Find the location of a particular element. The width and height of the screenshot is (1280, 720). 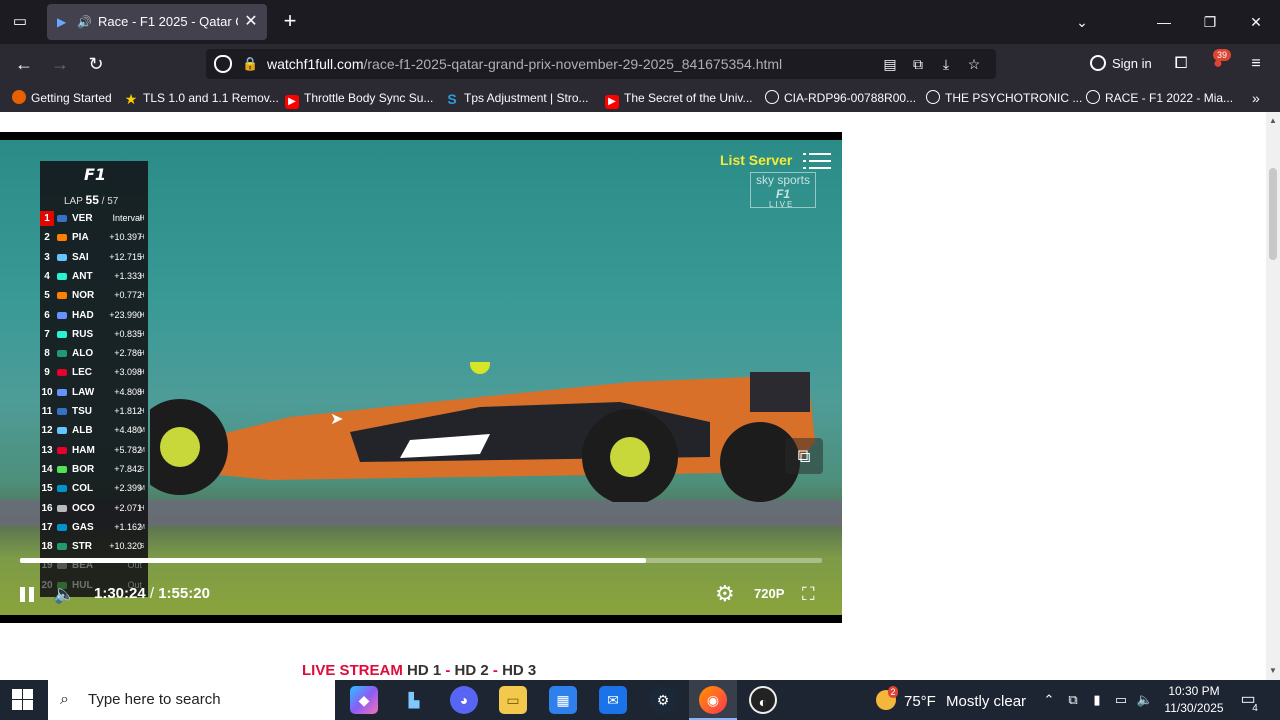

menu-hamburger-icon: ≡ is located at coordinates (1256, 64).